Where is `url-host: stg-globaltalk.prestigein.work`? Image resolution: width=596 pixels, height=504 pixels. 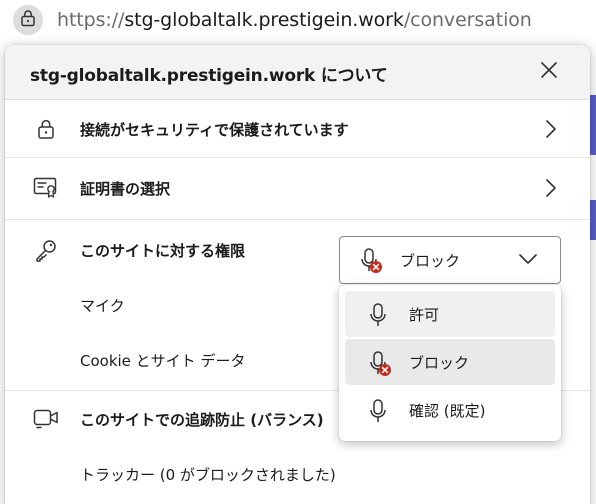
url-host: stg-globaltalk.prestigein.work is located at coordinates (264, 20).